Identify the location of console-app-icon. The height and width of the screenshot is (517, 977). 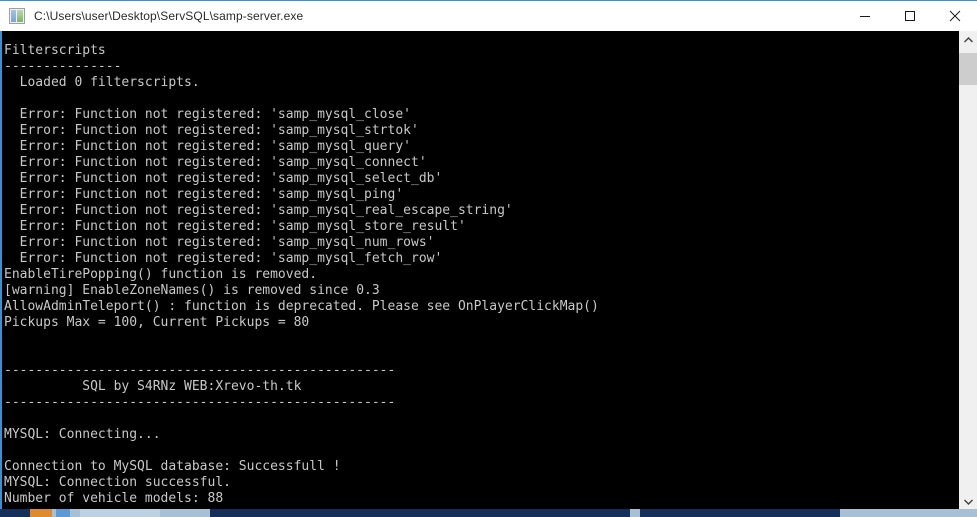
(17, 16).